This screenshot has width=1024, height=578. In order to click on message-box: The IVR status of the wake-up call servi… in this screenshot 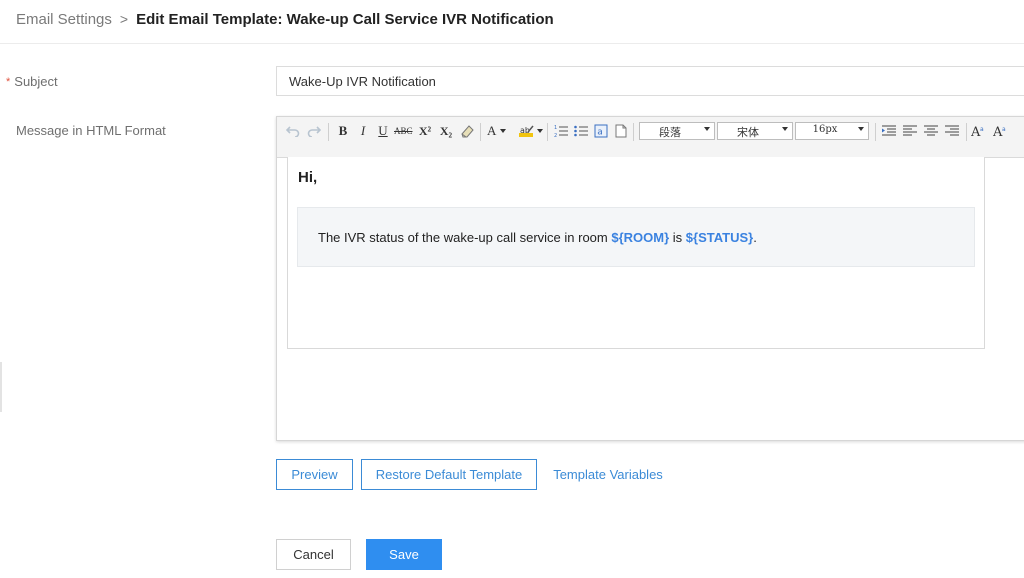, I will do `click(636, 237)`.